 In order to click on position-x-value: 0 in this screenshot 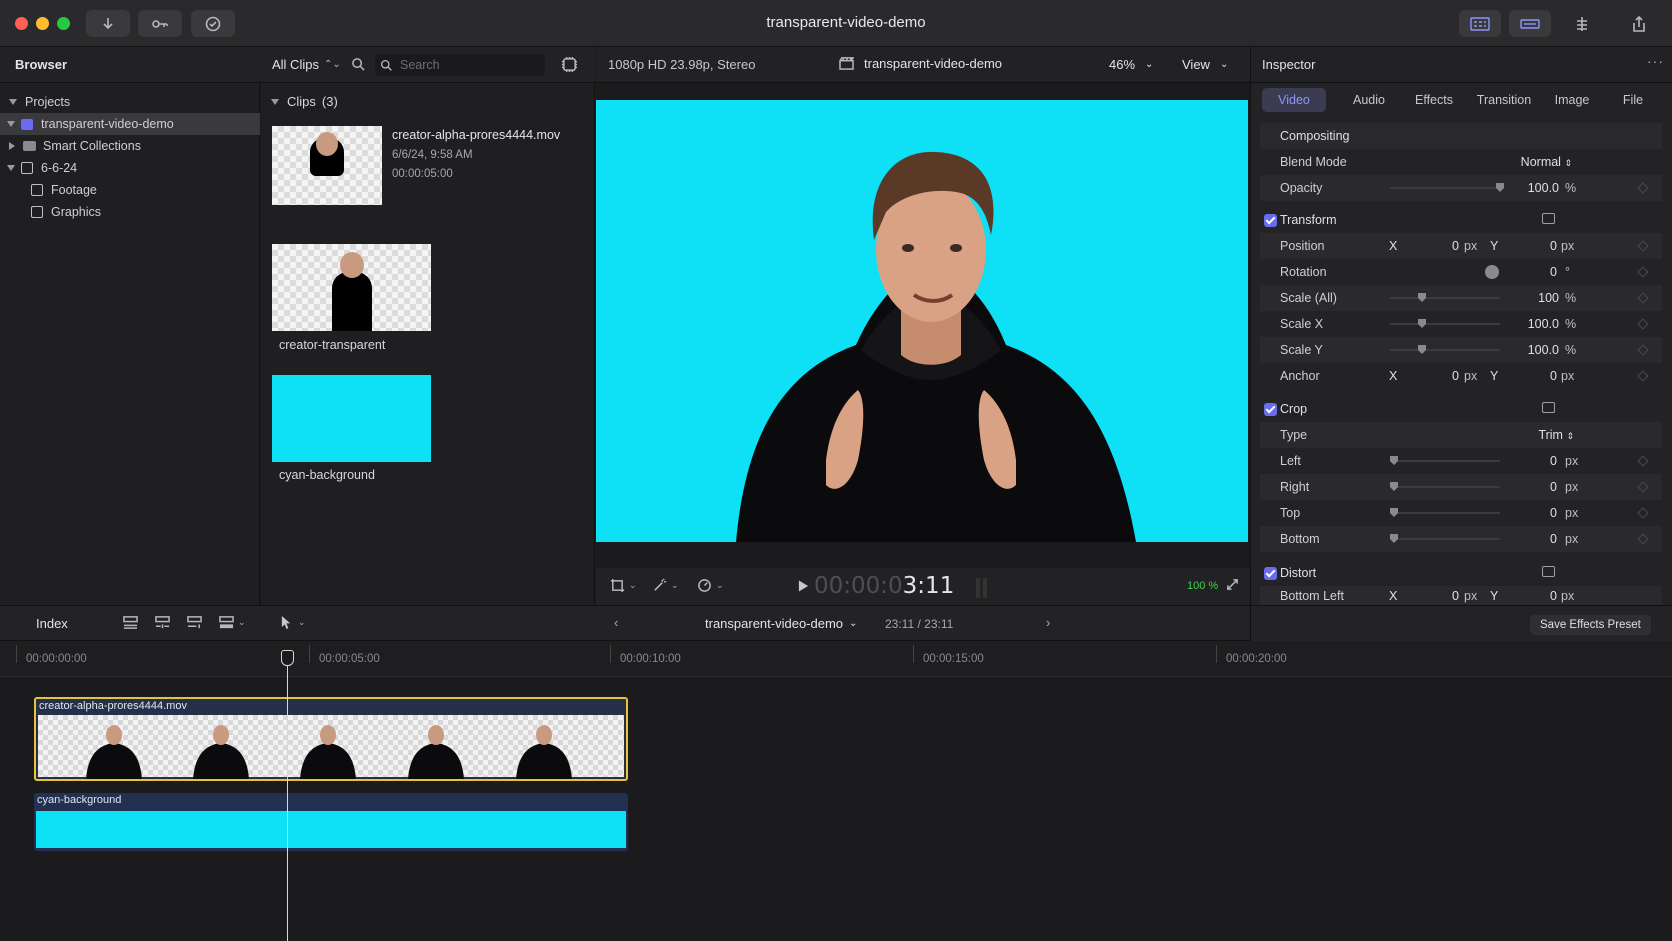, I will do `click(1439, 246)`.